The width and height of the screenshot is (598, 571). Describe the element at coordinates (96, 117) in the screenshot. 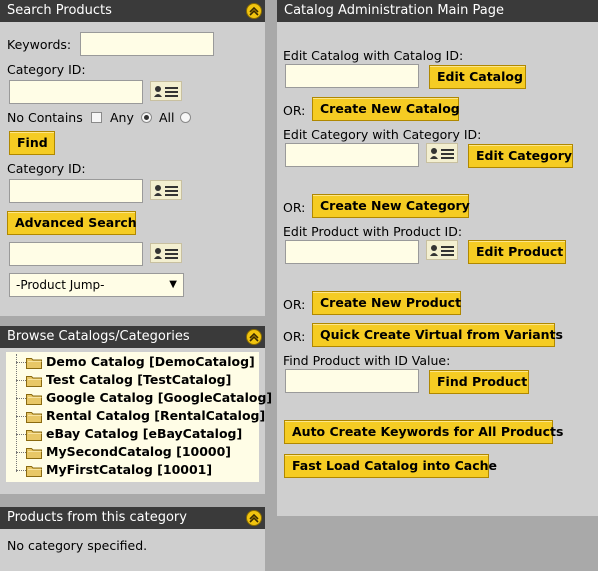

I see `no-contains-checkbox` at that location.